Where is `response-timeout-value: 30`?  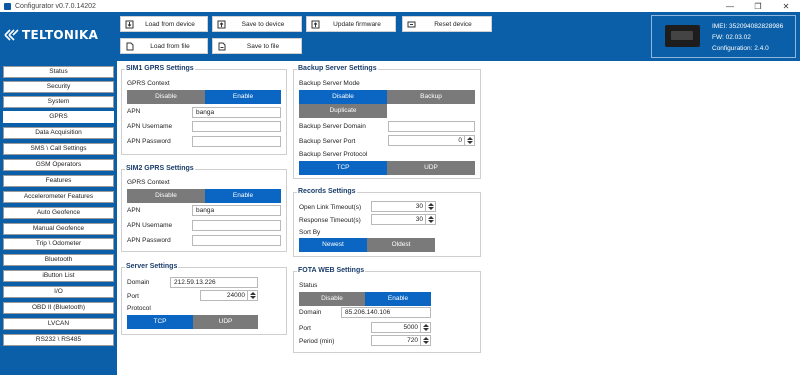 response-timeout-value: 30 is located at coordinates (419, 219).